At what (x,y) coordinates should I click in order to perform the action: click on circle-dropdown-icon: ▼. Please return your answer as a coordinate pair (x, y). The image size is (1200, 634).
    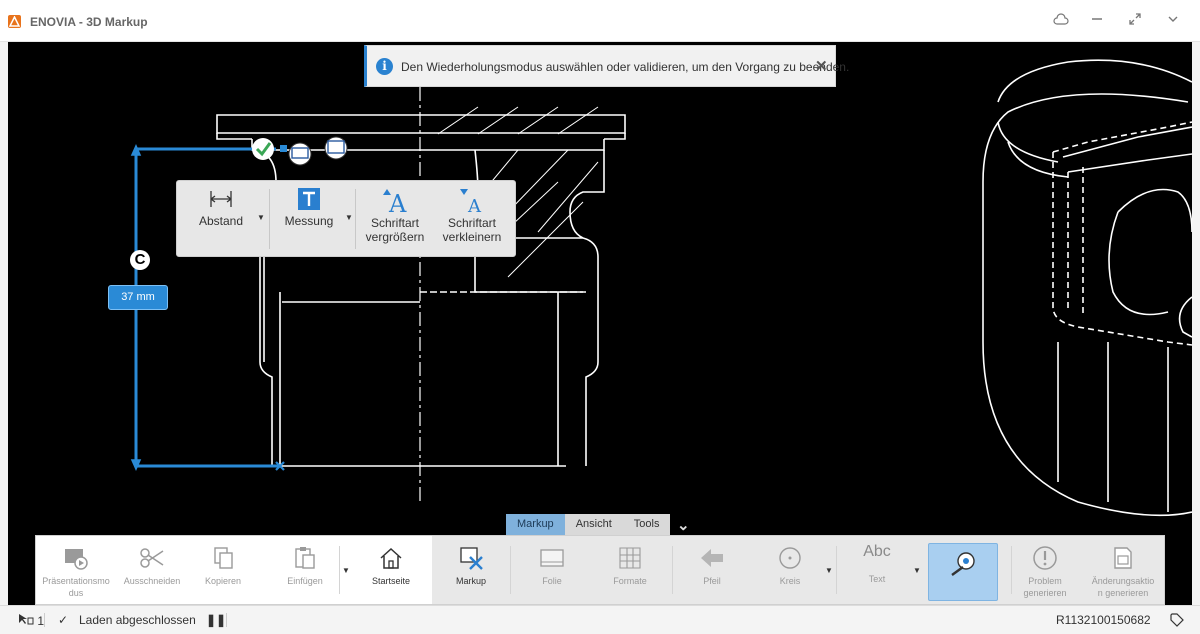
    Looking at the image, I should click on (829, 570).